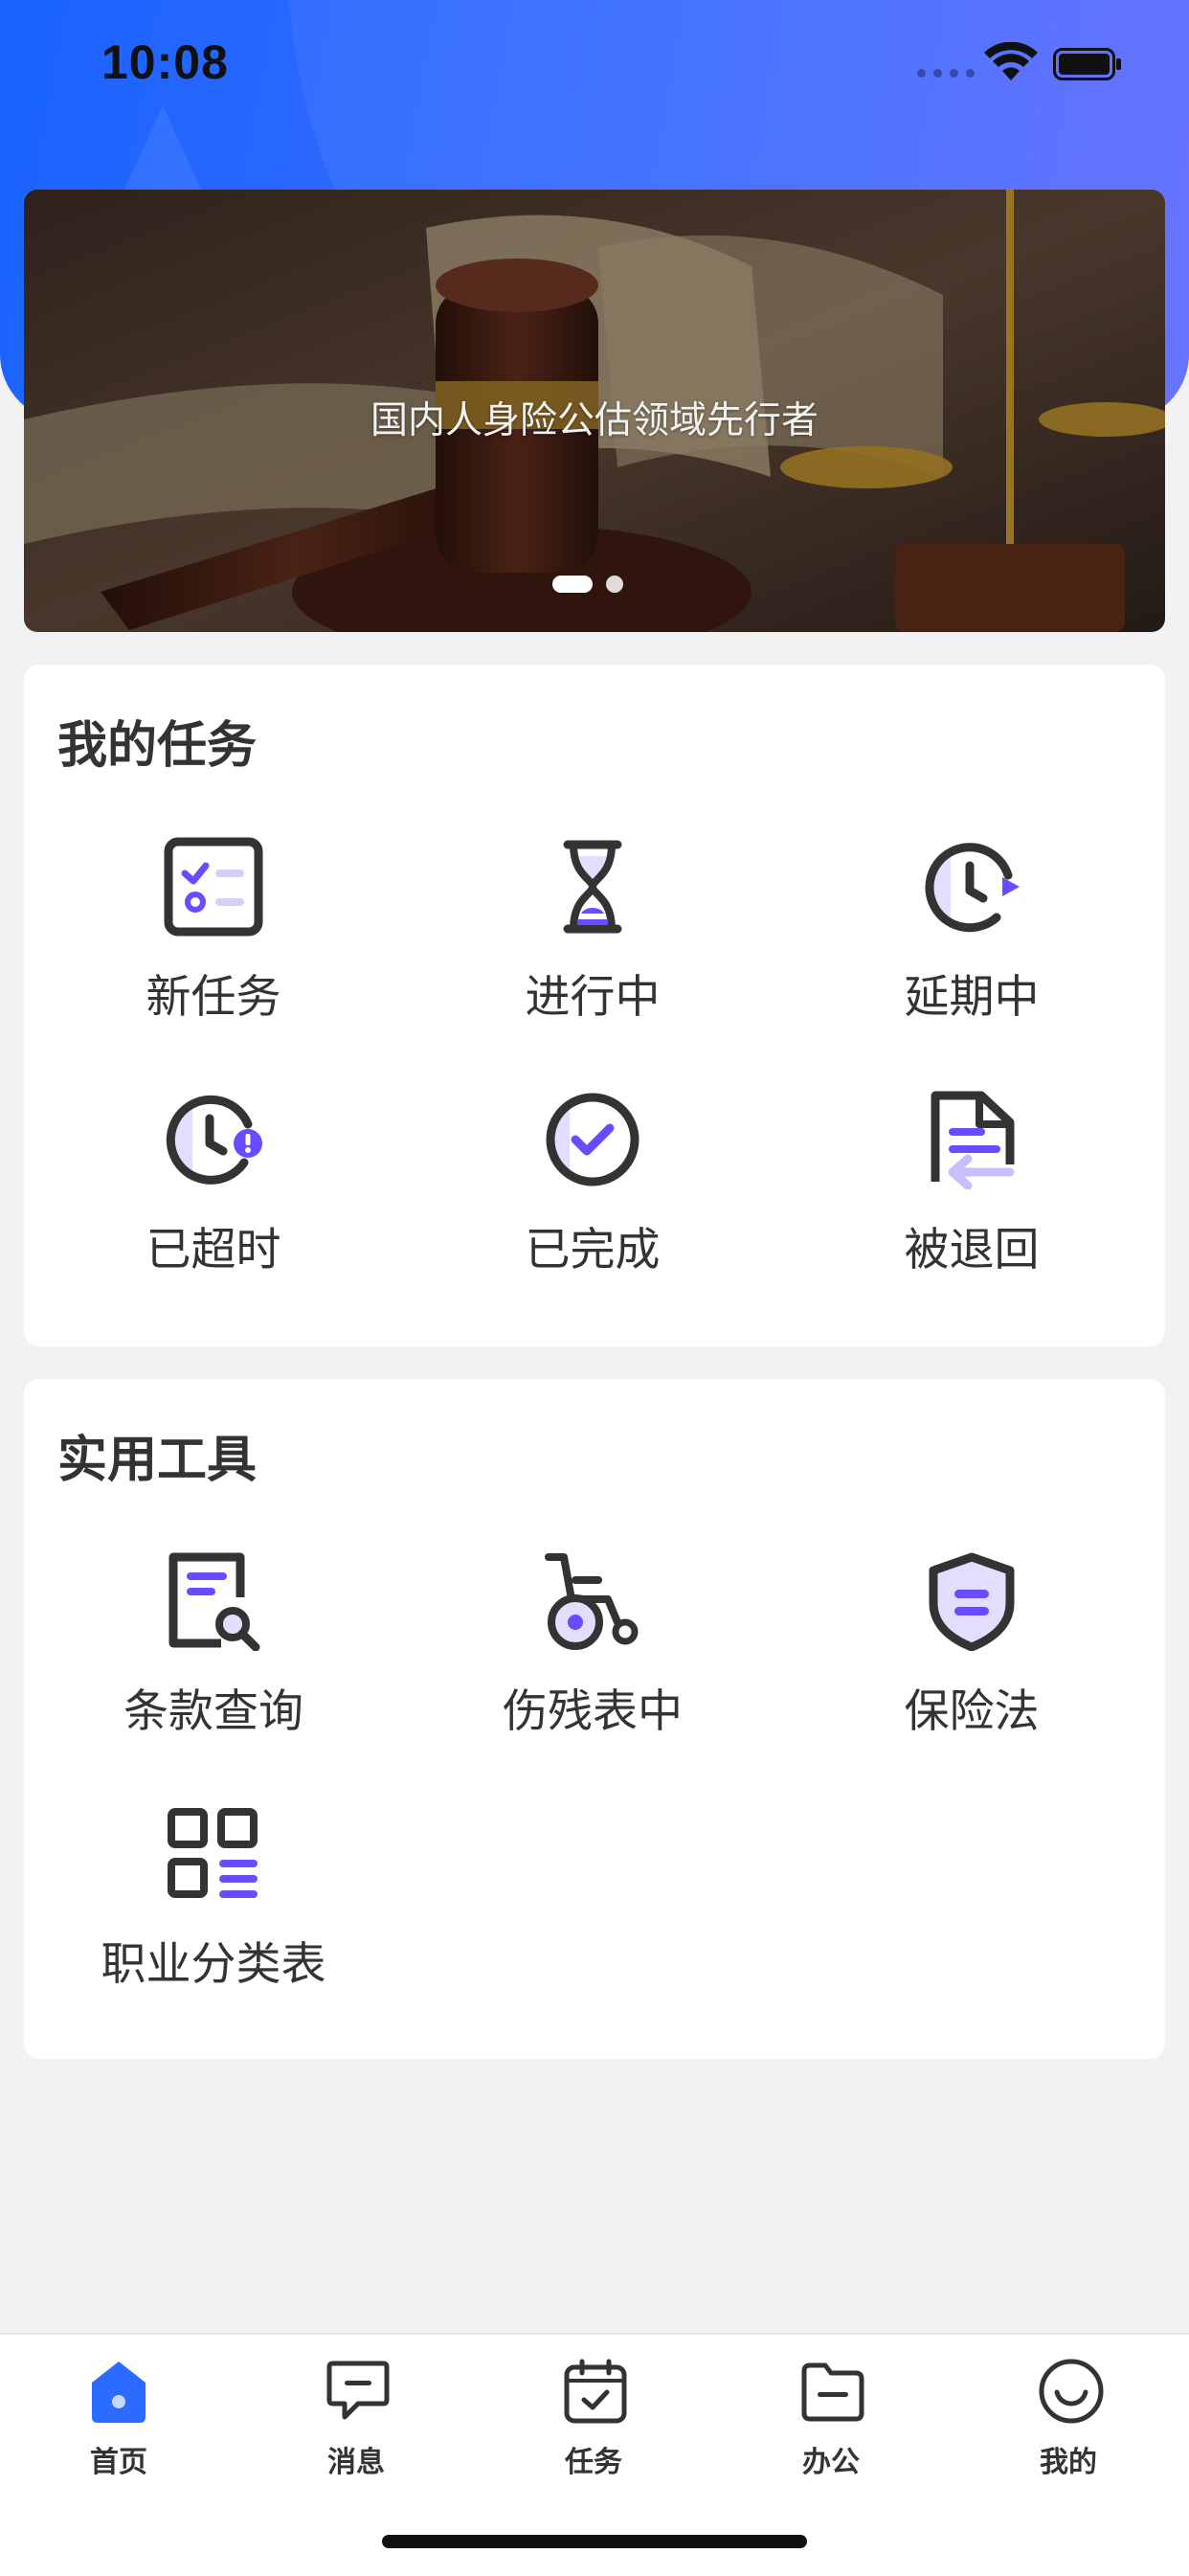  Describe the element at coordinates (593, 998) in the screenshot. I see `task-in-progress-label: 进行中` at that location.